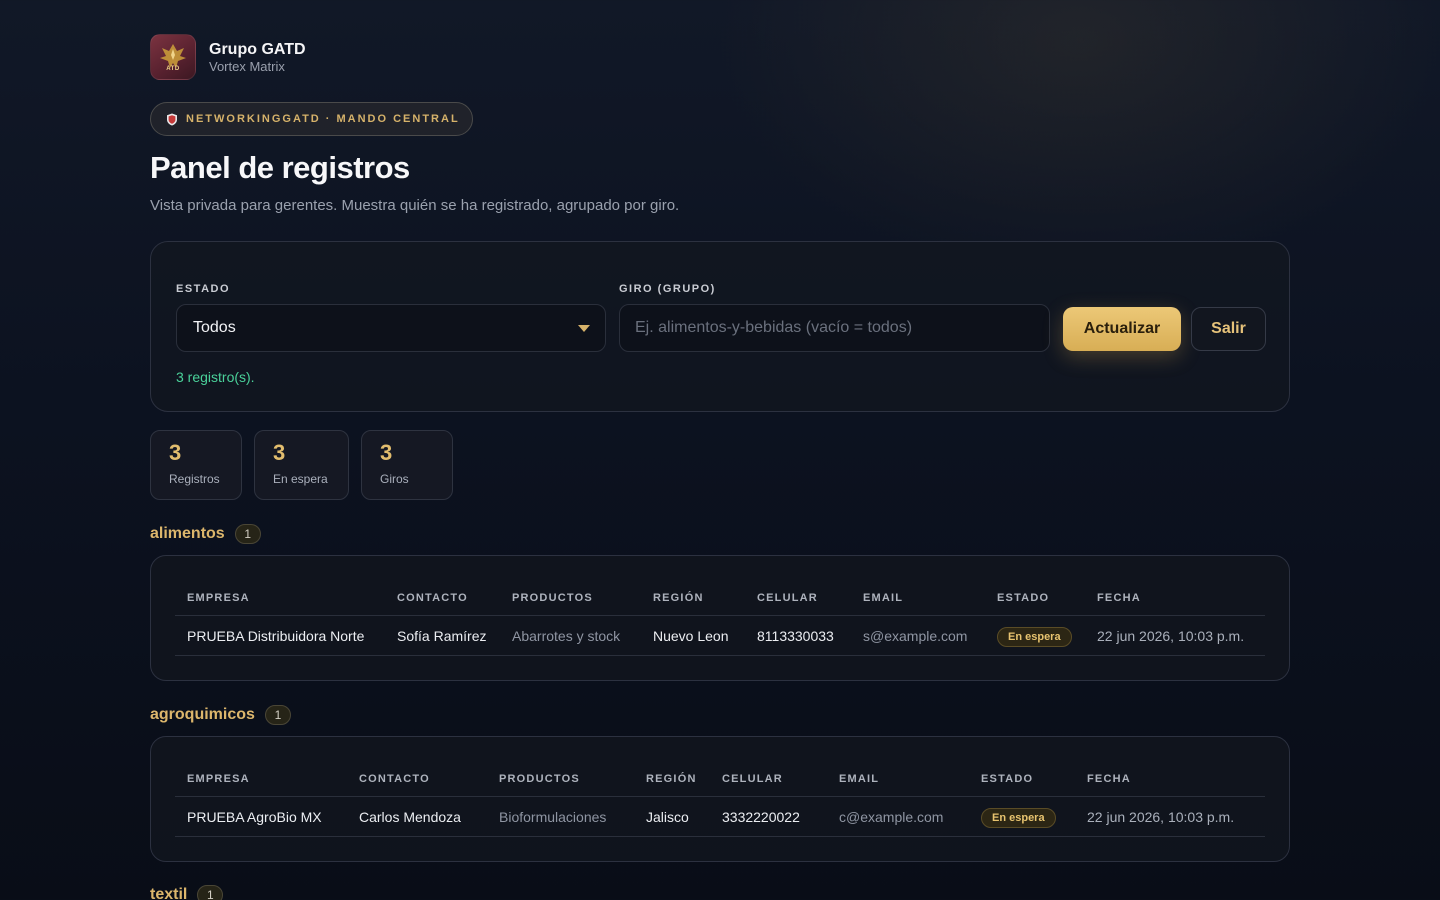 This screenshot has height=900, width=1440. I want to click on cell-email: c@example.com, so click(891, 817).